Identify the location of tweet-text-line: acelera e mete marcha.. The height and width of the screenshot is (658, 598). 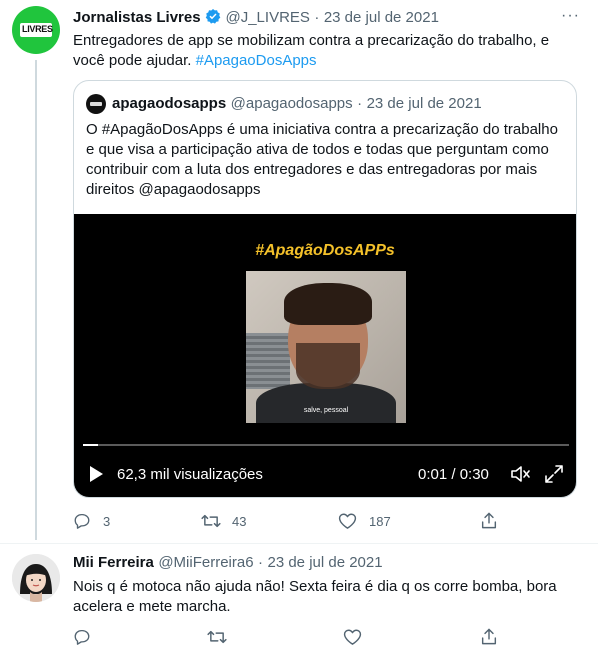
(152, 606).